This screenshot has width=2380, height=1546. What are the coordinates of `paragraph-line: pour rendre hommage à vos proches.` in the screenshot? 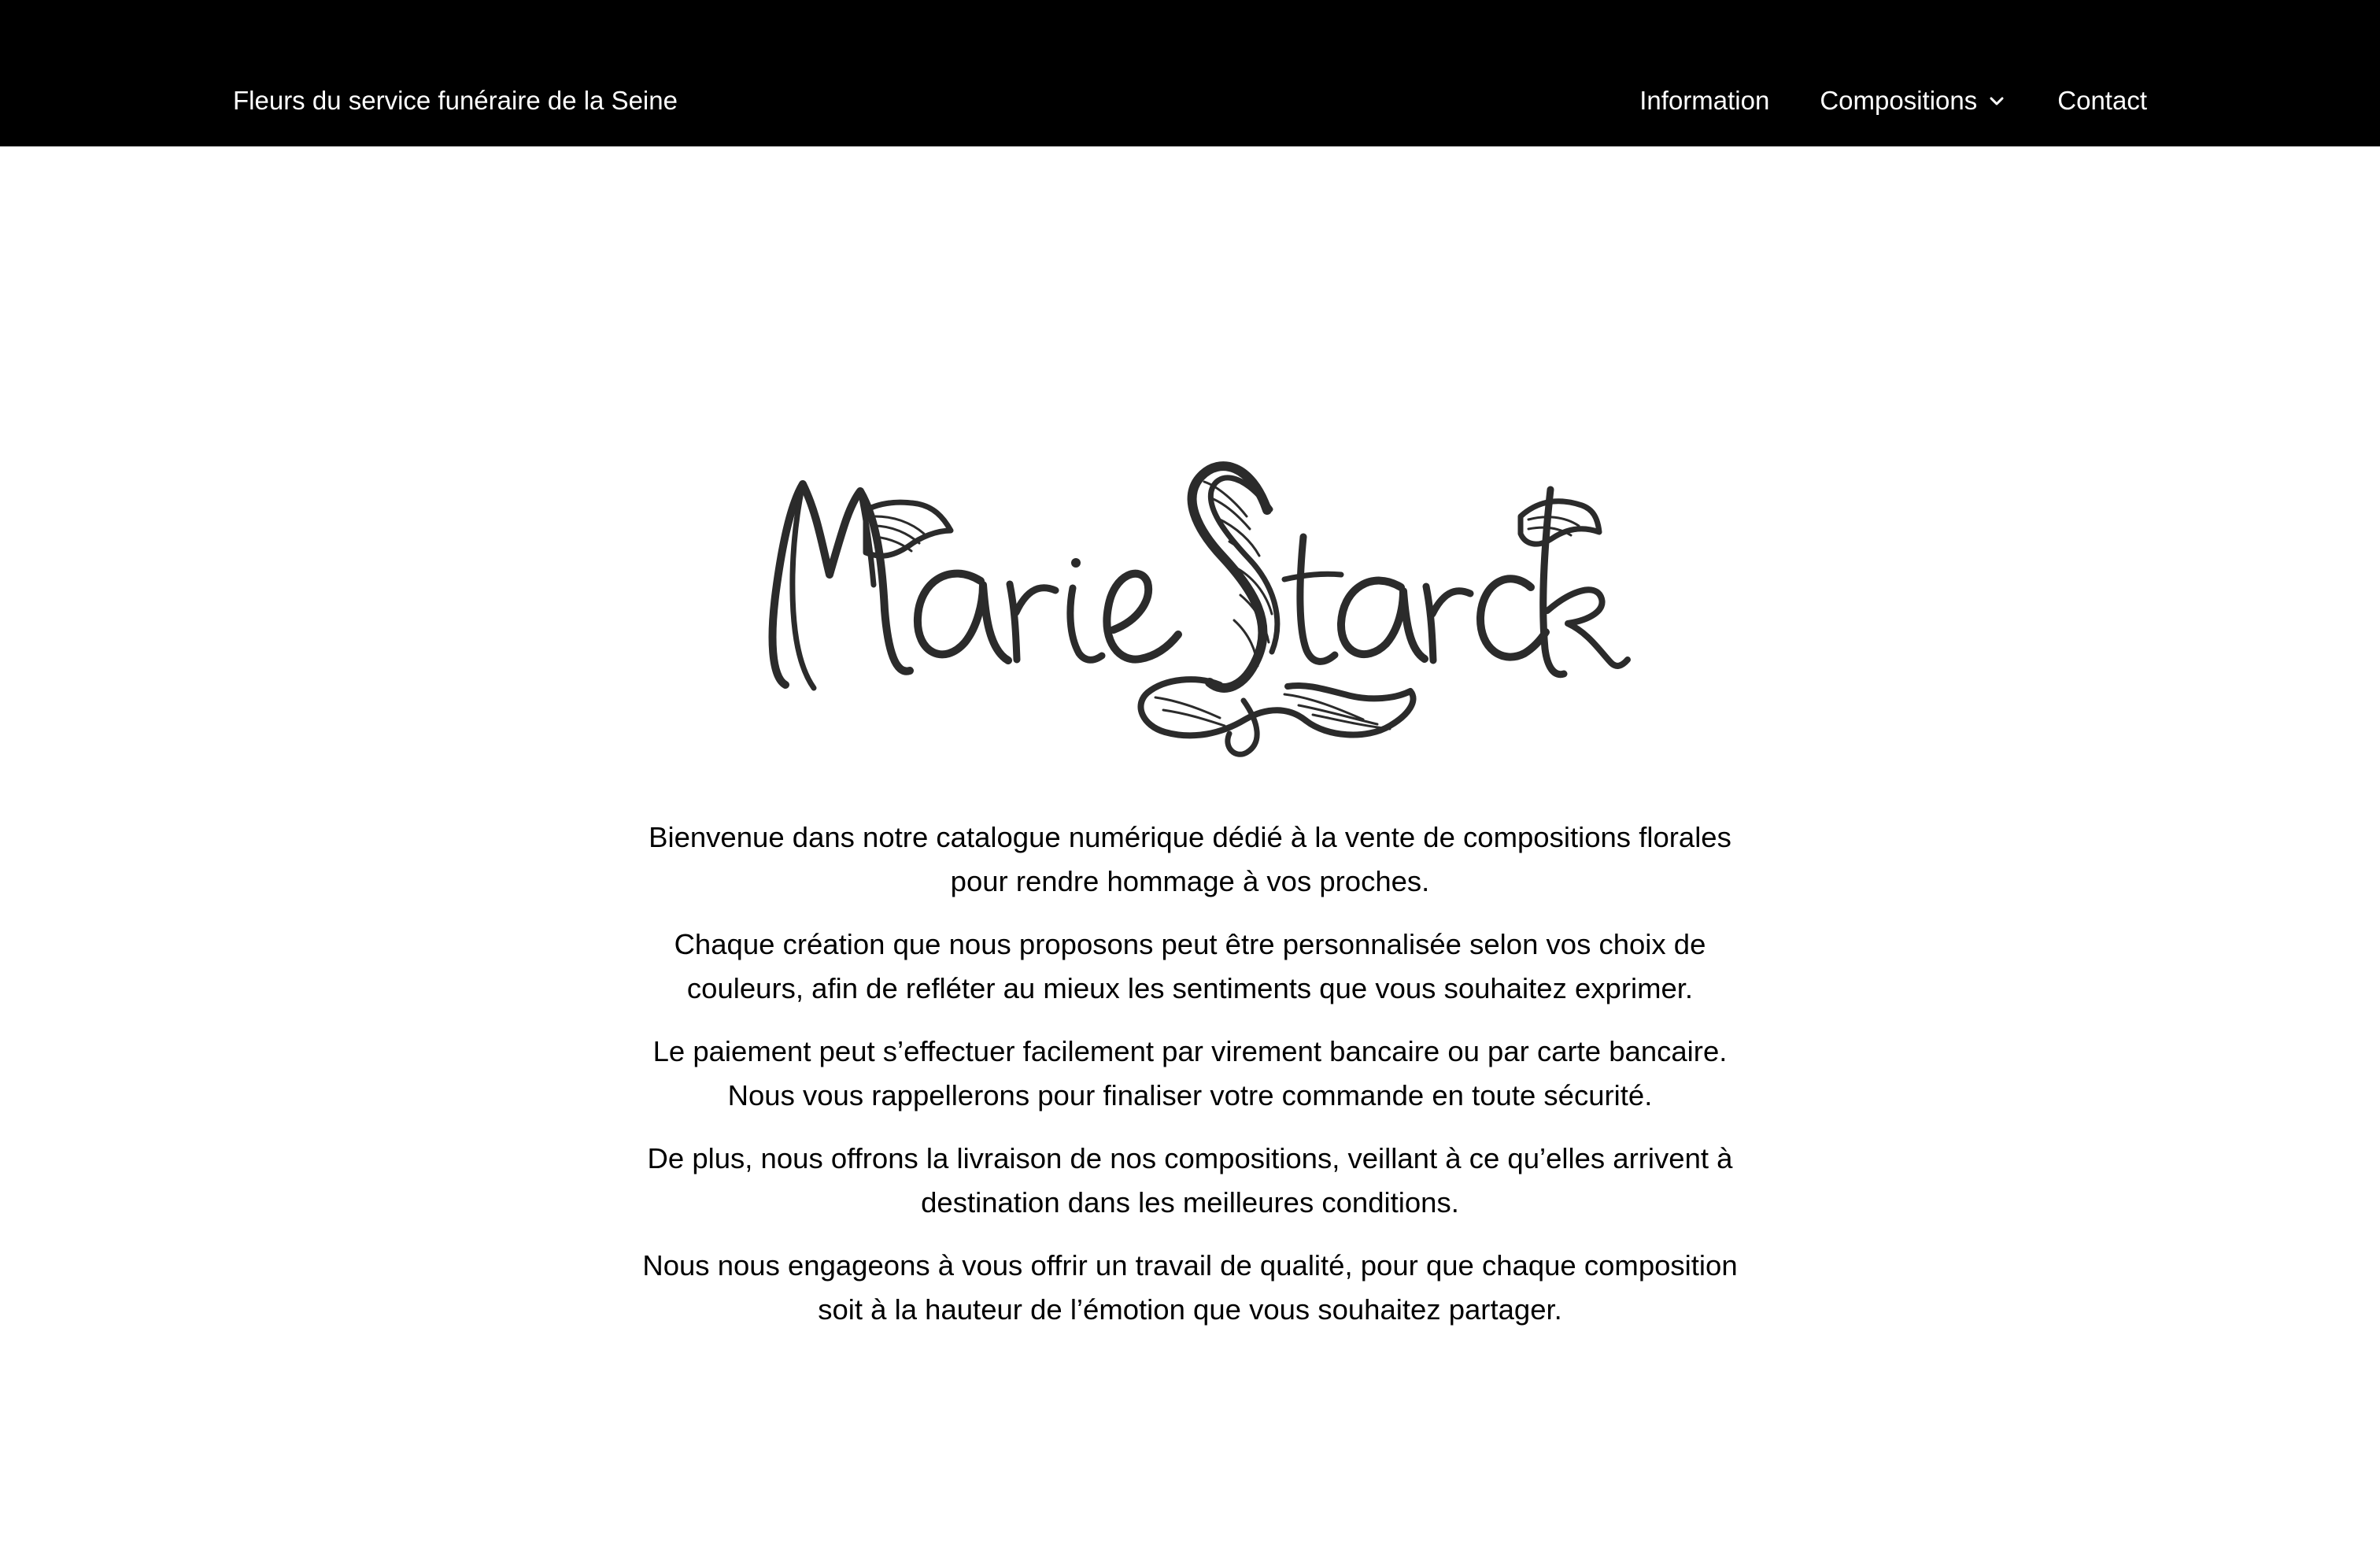 It's located at (1190, 881).